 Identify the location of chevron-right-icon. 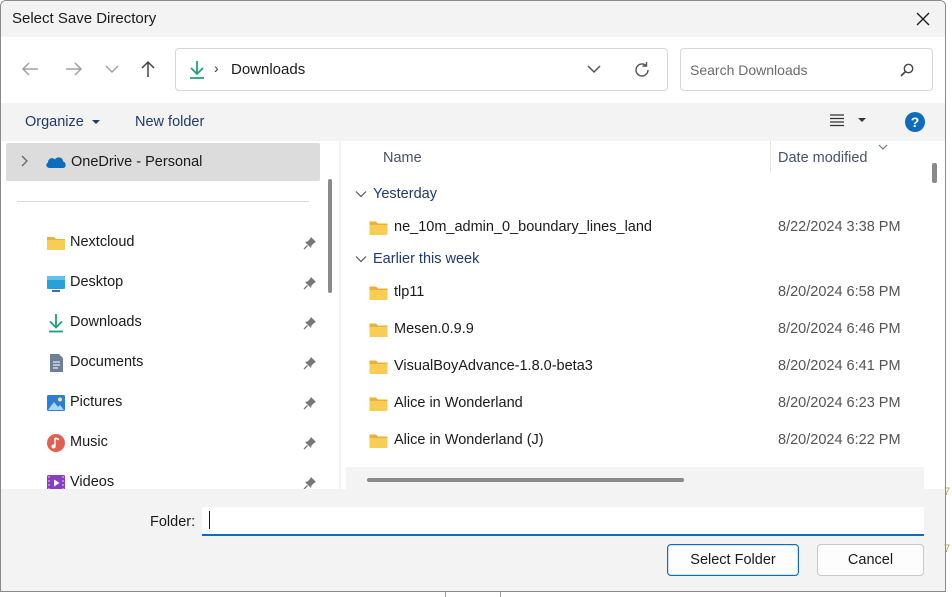
(24, 161).